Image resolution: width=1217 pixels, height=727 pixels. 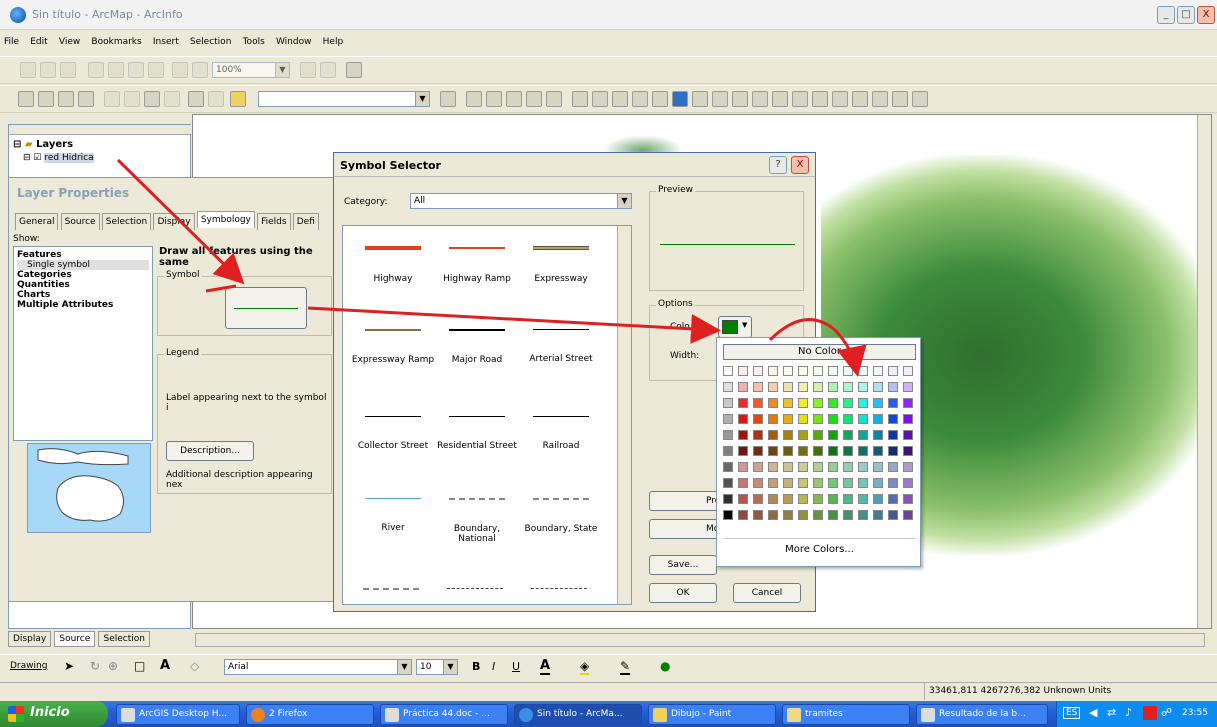 I want to click on symbol-button, so click(x=266, y=308).